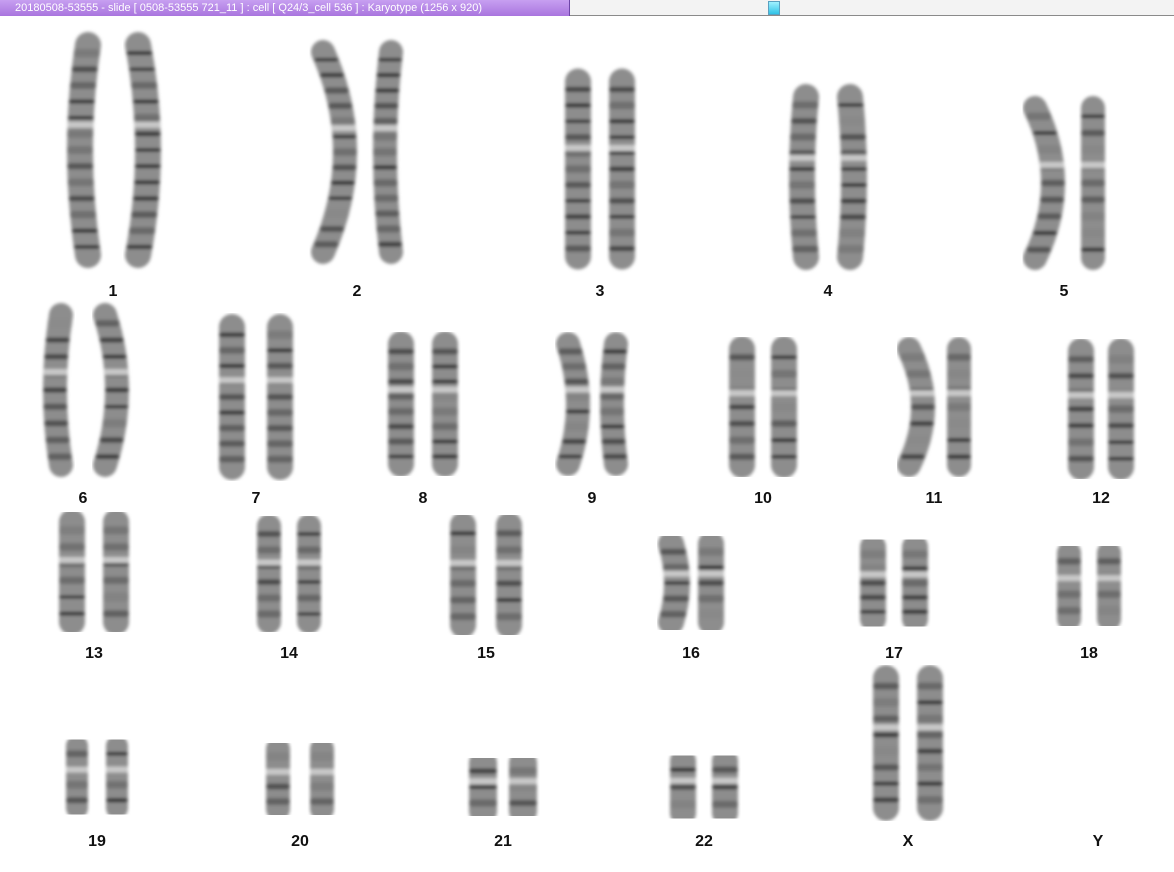  I want to click on chromatid-10-b, so click(783, 407).